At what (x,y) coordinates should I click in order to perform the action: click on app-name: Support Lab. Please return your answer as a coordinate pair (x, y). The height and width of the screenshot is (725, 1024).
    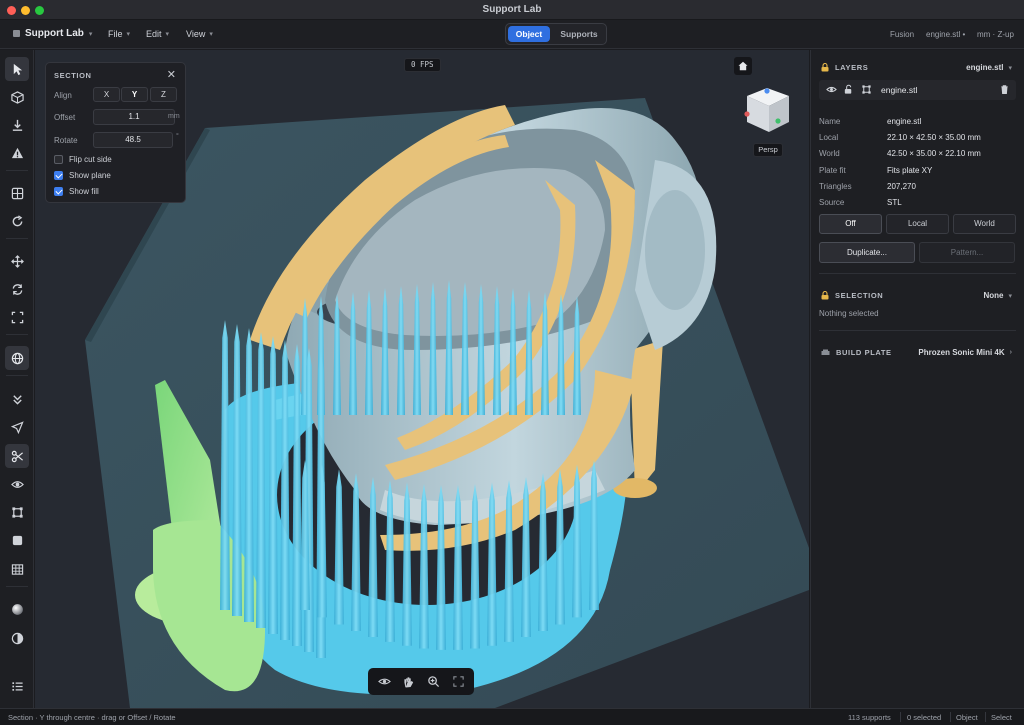
    Looking at the image, I should click on (54, 33).